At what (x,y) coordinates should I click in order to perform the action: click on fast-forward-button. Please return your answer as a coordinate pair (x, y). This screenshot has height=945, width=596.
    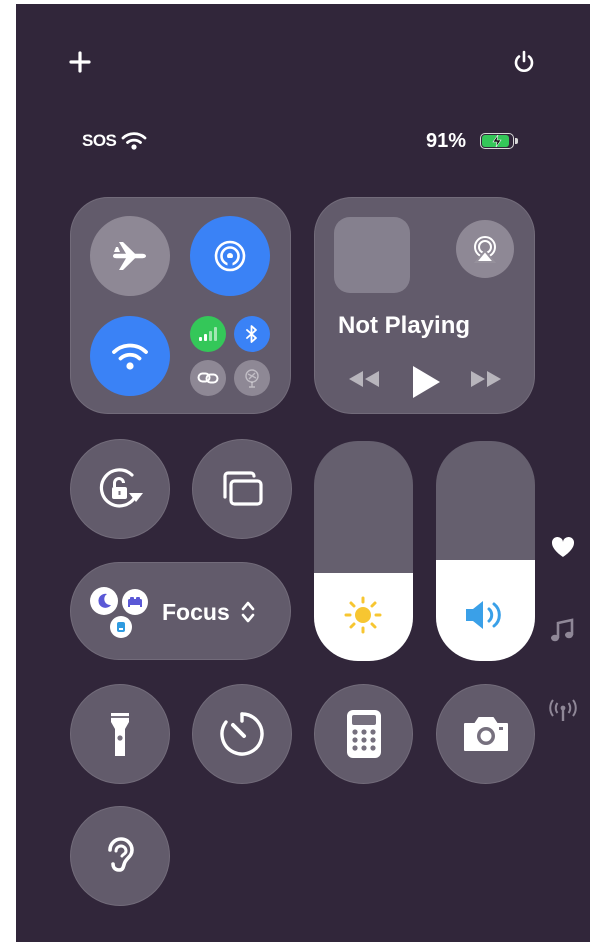
    Looking at the image, I should click on (486, 379).